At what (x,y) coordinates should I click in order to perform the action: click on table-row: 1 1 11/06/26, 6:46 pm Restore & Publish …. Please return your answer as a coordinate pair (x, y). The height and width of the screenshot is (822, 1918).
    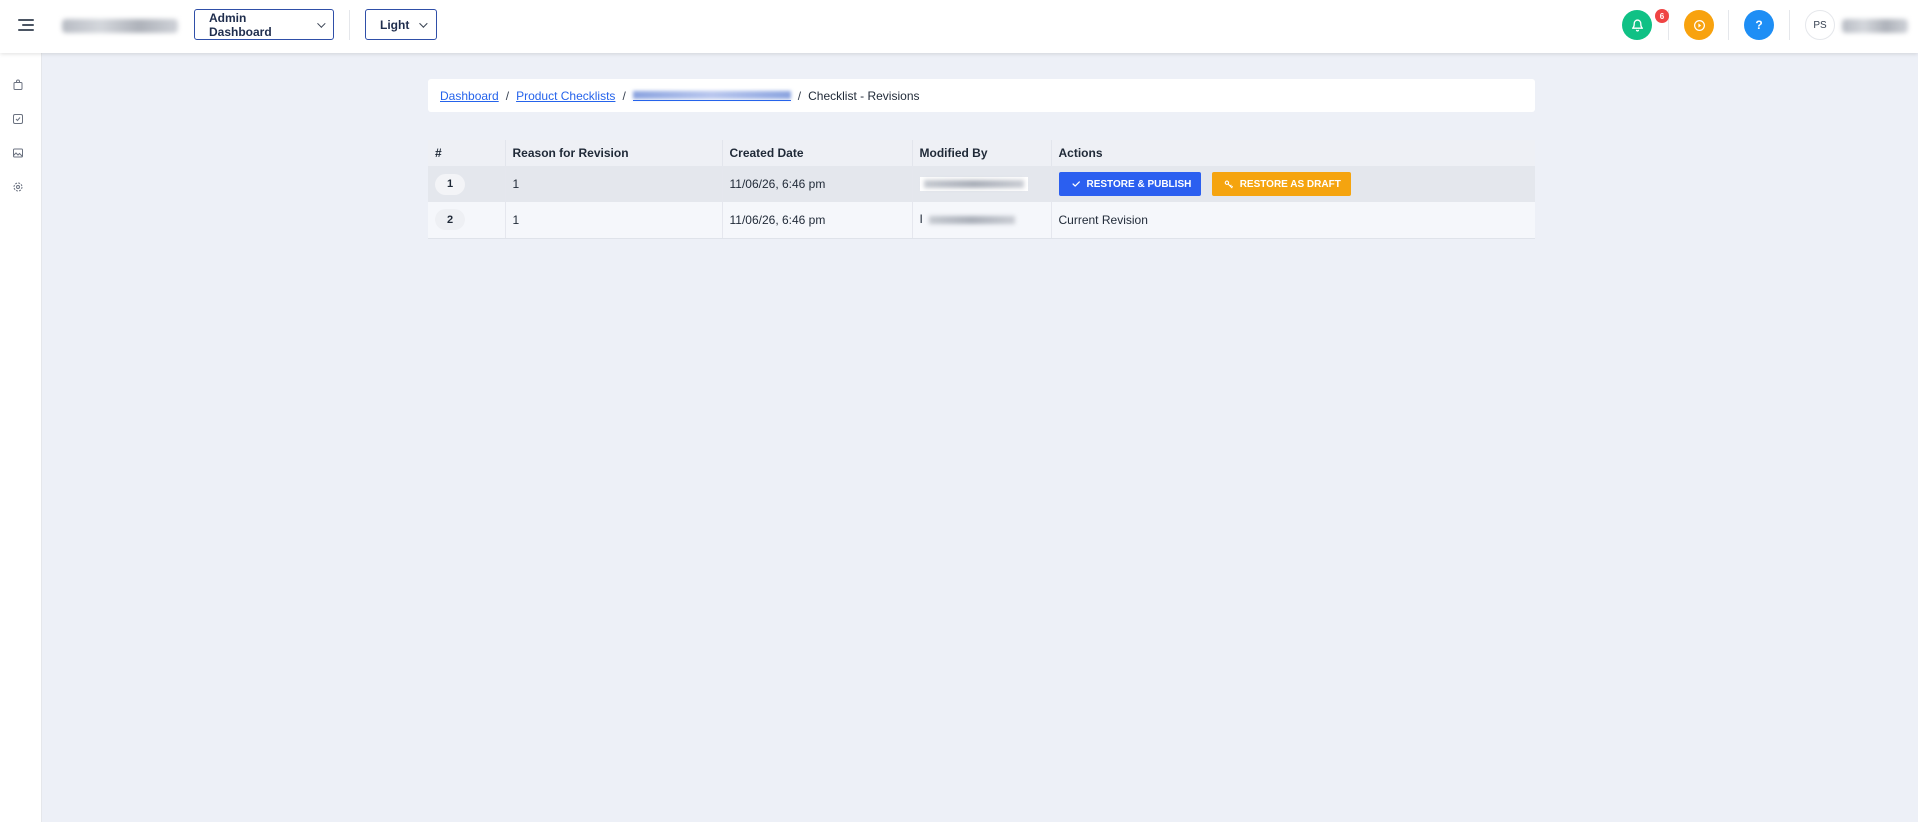
    Looking at the image, I should click on (981, 184).